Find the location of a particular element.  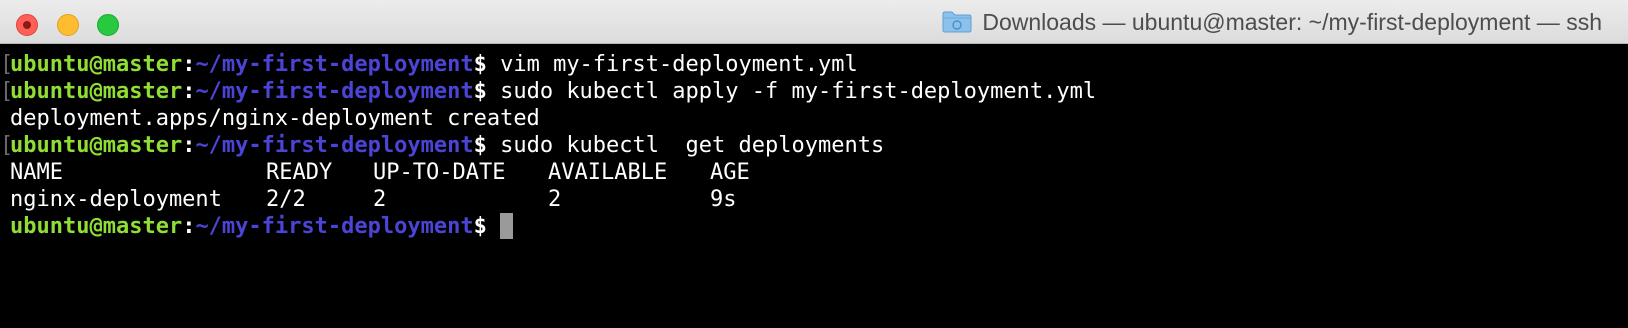

table-header-cell: READY is located at coordinates (299, 172).